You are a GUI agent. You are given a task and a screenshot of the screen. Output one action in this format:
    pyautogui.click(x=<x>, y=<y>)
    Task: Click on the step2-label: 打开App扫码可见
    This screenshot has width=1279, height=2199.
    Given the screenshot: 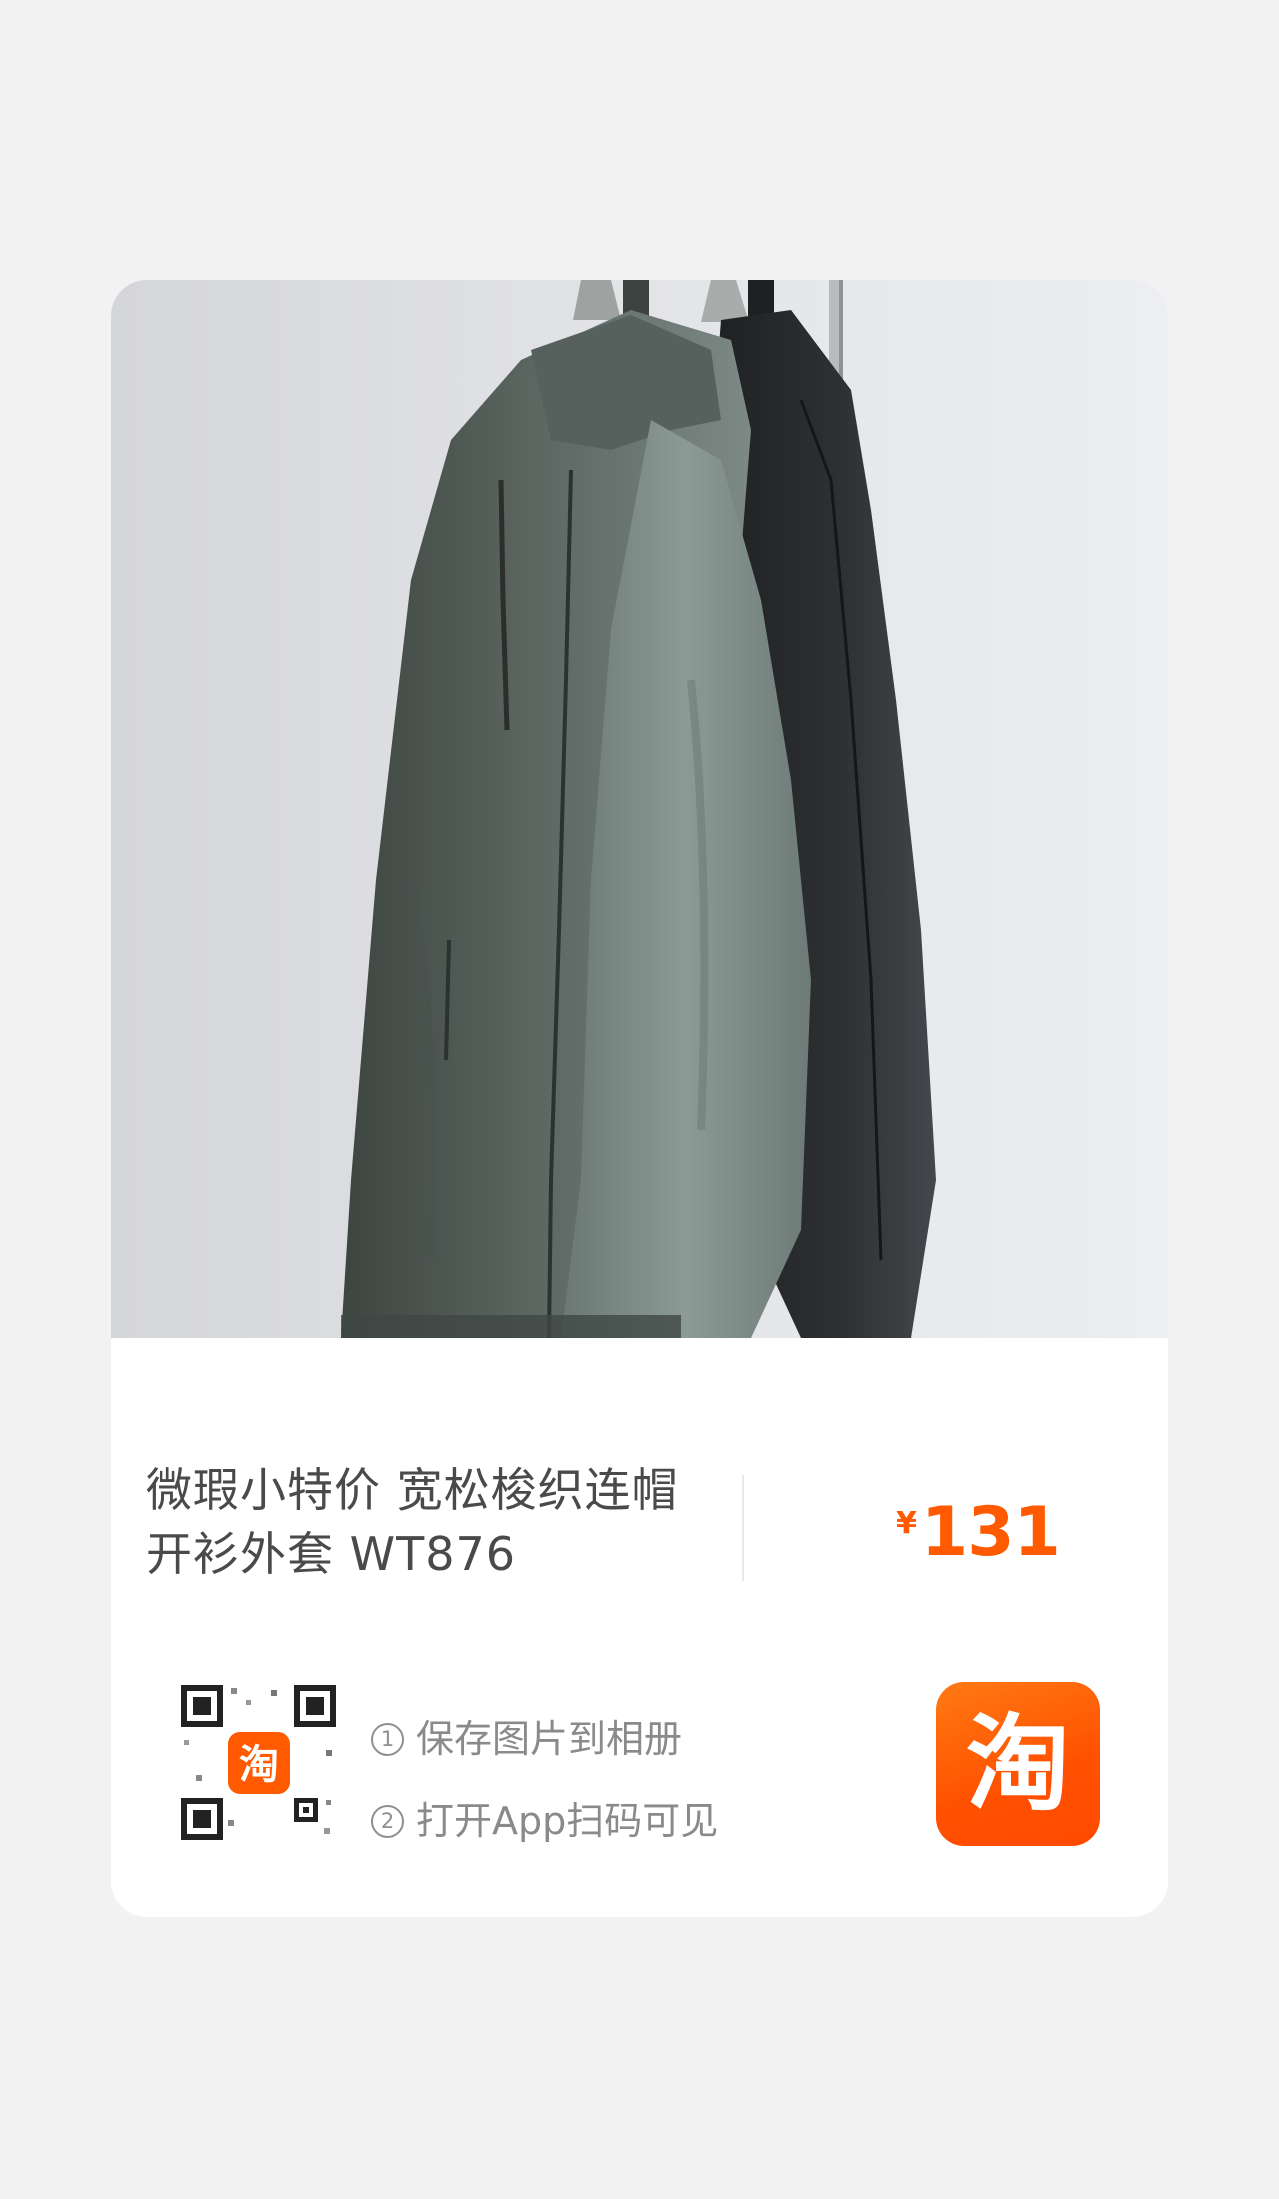 What is the action you would take?
    pyautogui.click(x=567, y=1821)
    